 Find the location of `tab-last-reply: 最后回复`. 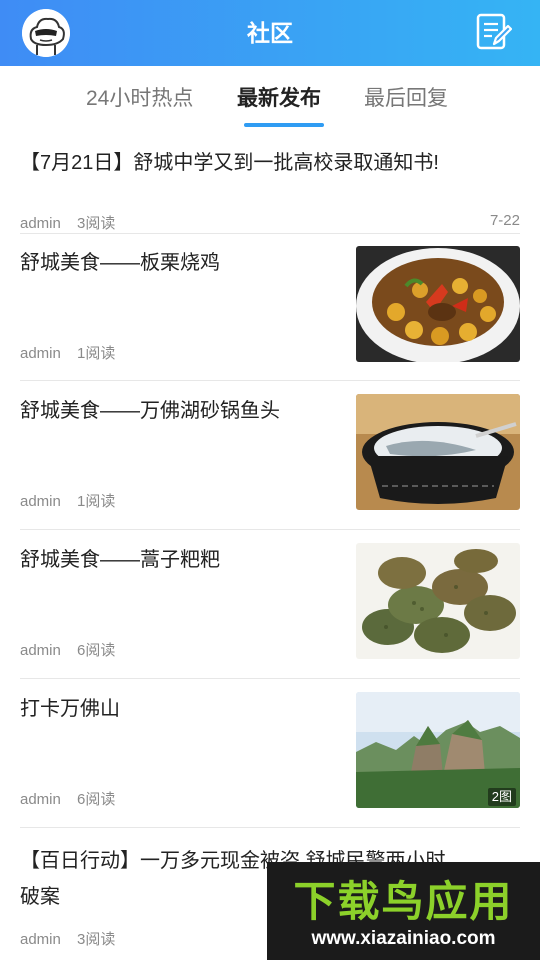

tab-last-reply: 最后回复 is located at coordinates (406, 99).